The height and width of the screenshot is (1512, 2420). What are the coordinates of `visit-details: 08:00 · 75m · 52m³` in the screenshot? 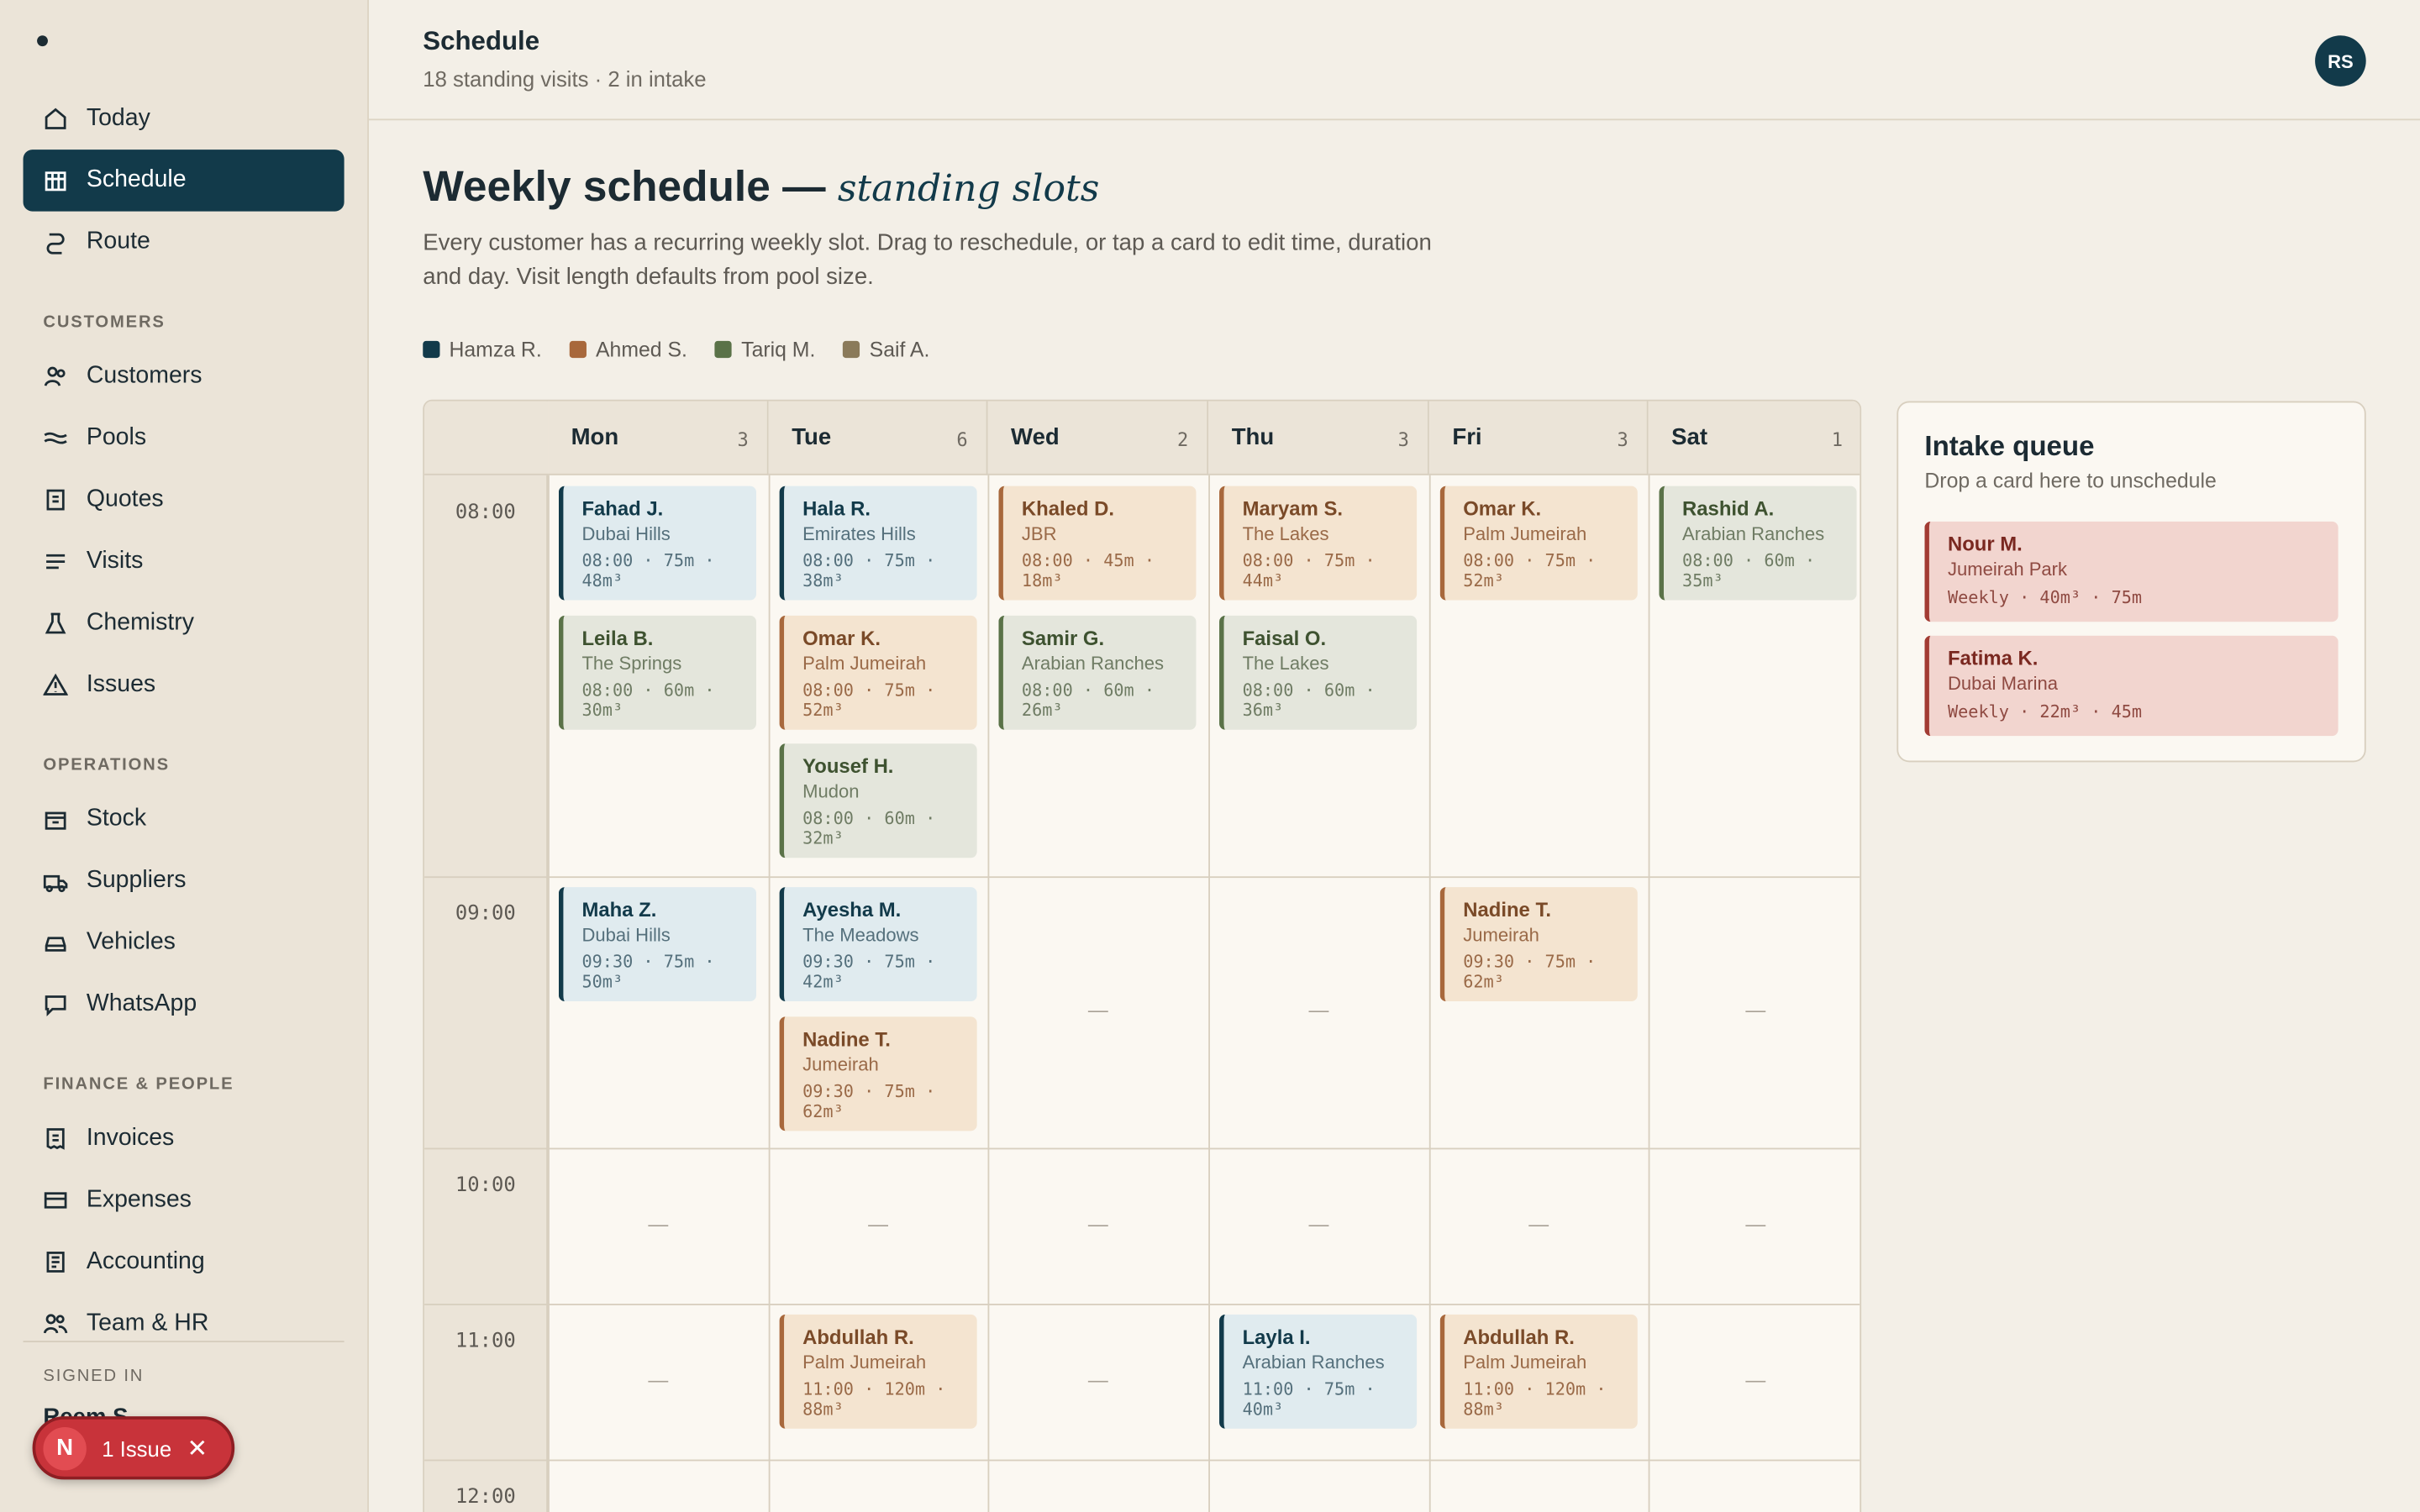 It's located at (1530, 570).